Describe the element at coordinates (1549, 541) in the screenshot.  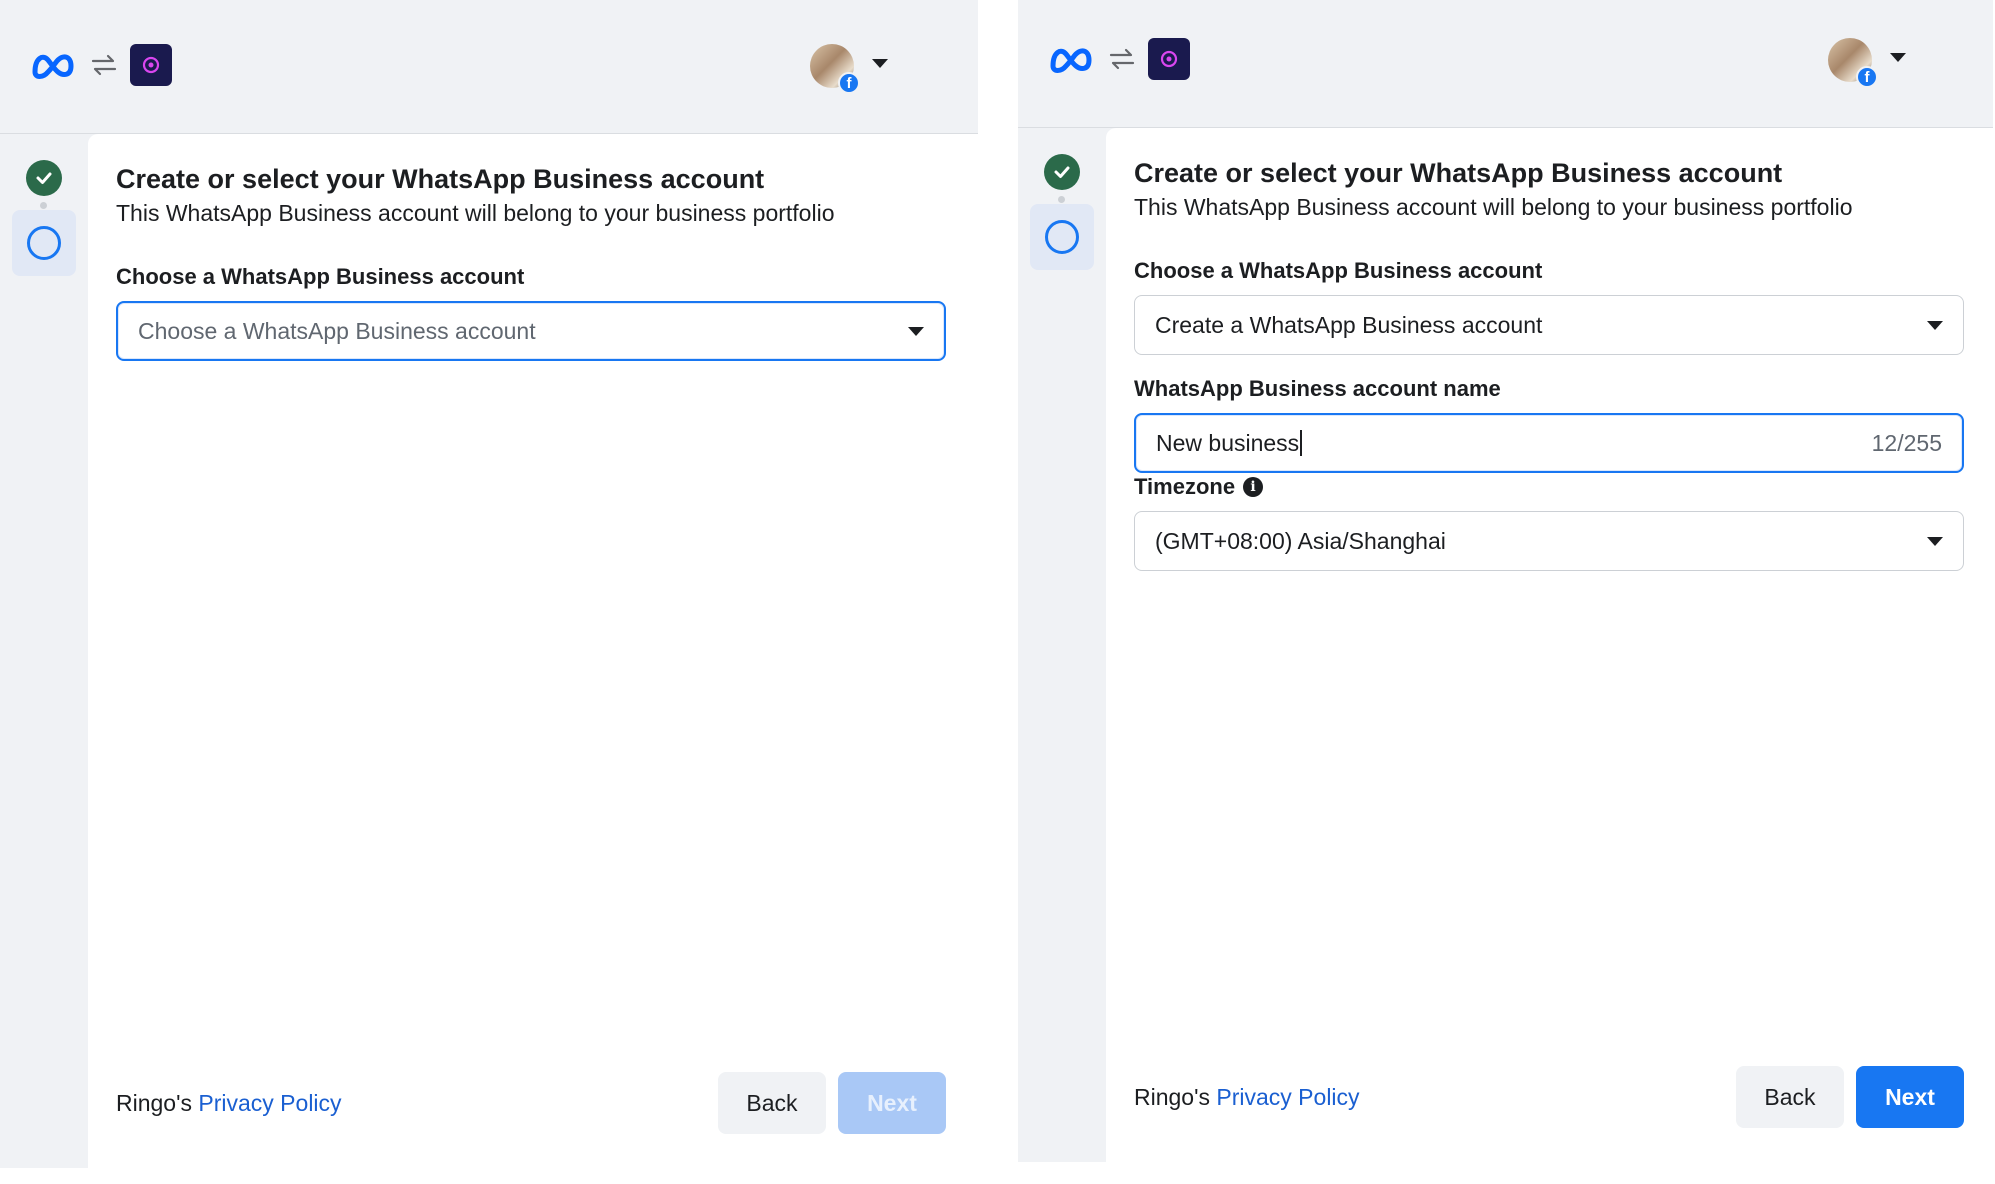
I see `timezone-select: (GMT+08:00) Asia/Shanghai` at that location.